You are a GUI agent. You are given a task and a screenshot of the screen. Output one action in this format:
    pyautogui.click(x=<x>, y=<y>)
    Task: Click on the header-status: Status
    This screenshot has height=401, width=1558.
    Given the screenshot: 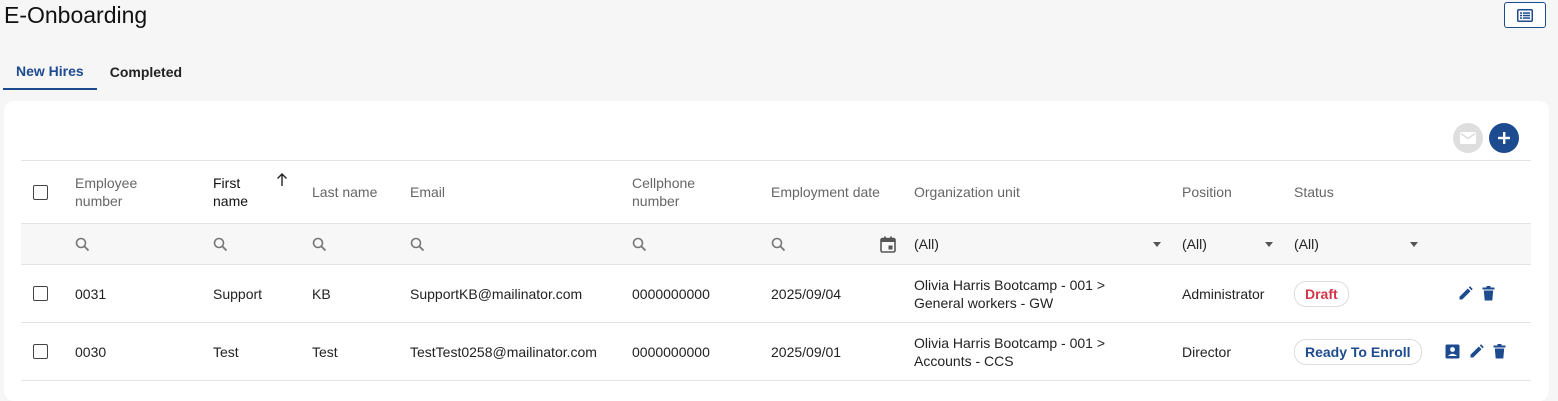 What is the action you would take?
    pyautogui.click(x=1314, y=192)
    